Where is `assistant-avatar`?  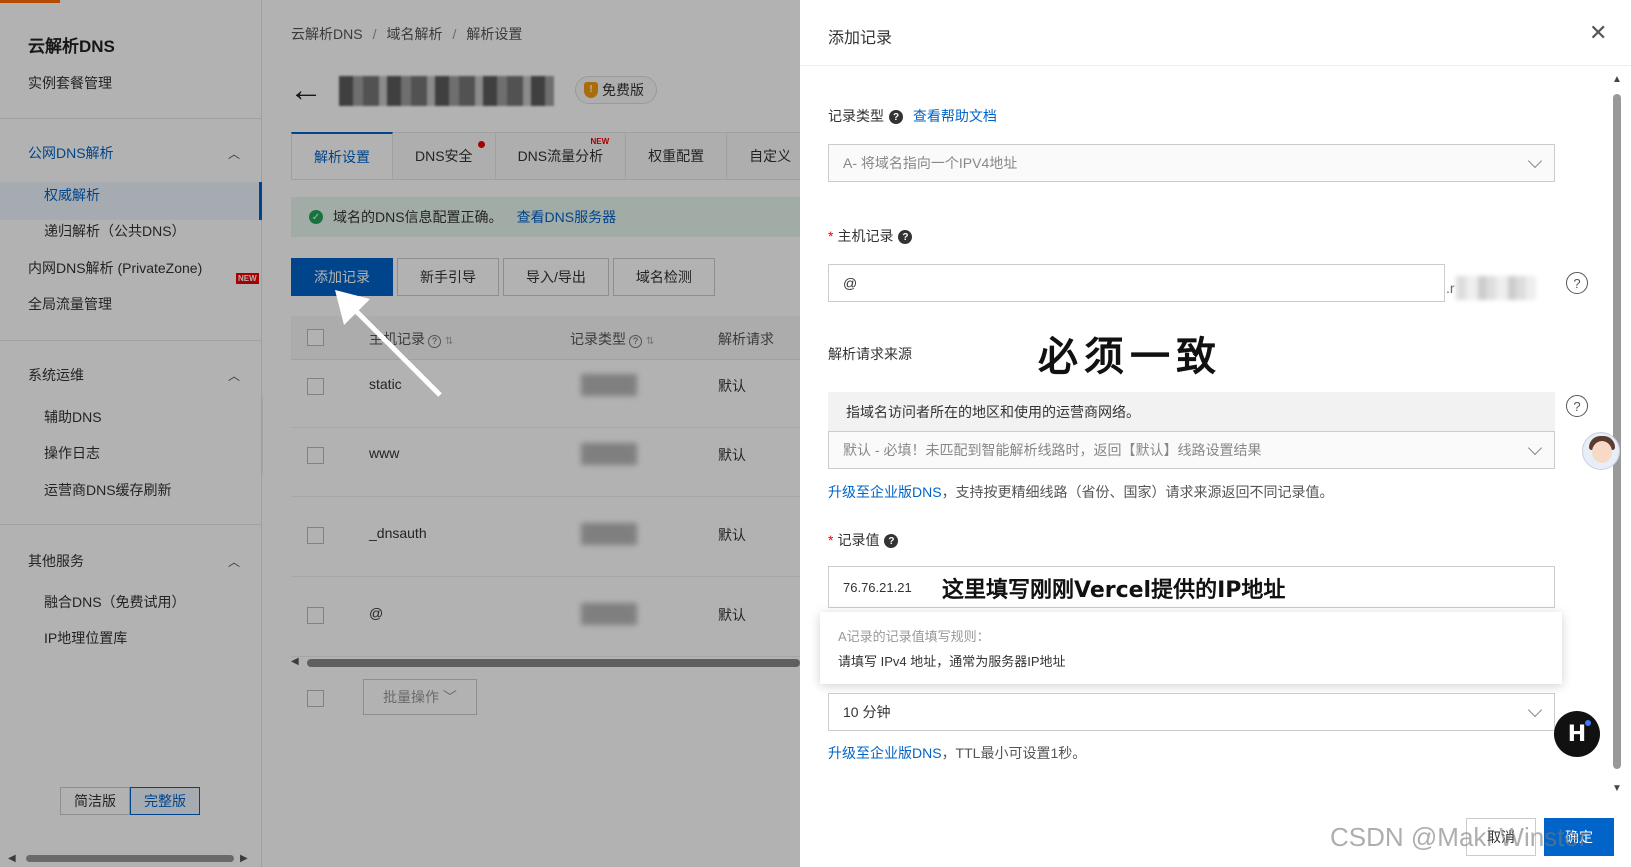 assistant-avatar is located at coordinates (1601, 451).